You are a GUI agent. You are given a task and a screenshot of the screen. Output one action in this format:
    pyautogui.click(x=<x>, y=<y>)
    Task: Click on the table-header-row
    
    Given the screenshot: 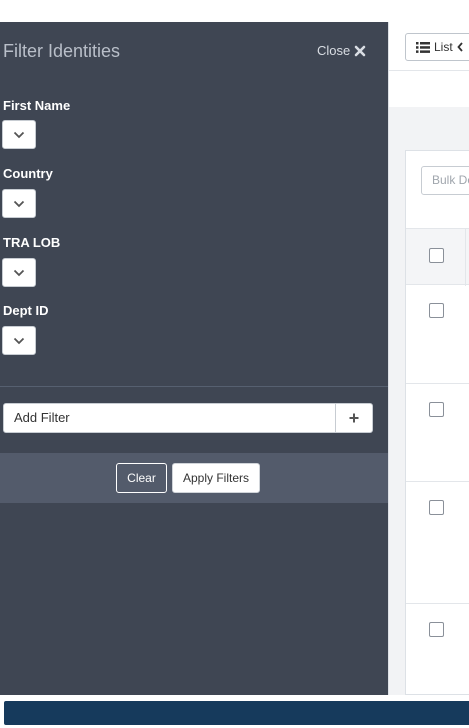 What is the action you would take?
    pyautogui.click(x=437, y=257)
    